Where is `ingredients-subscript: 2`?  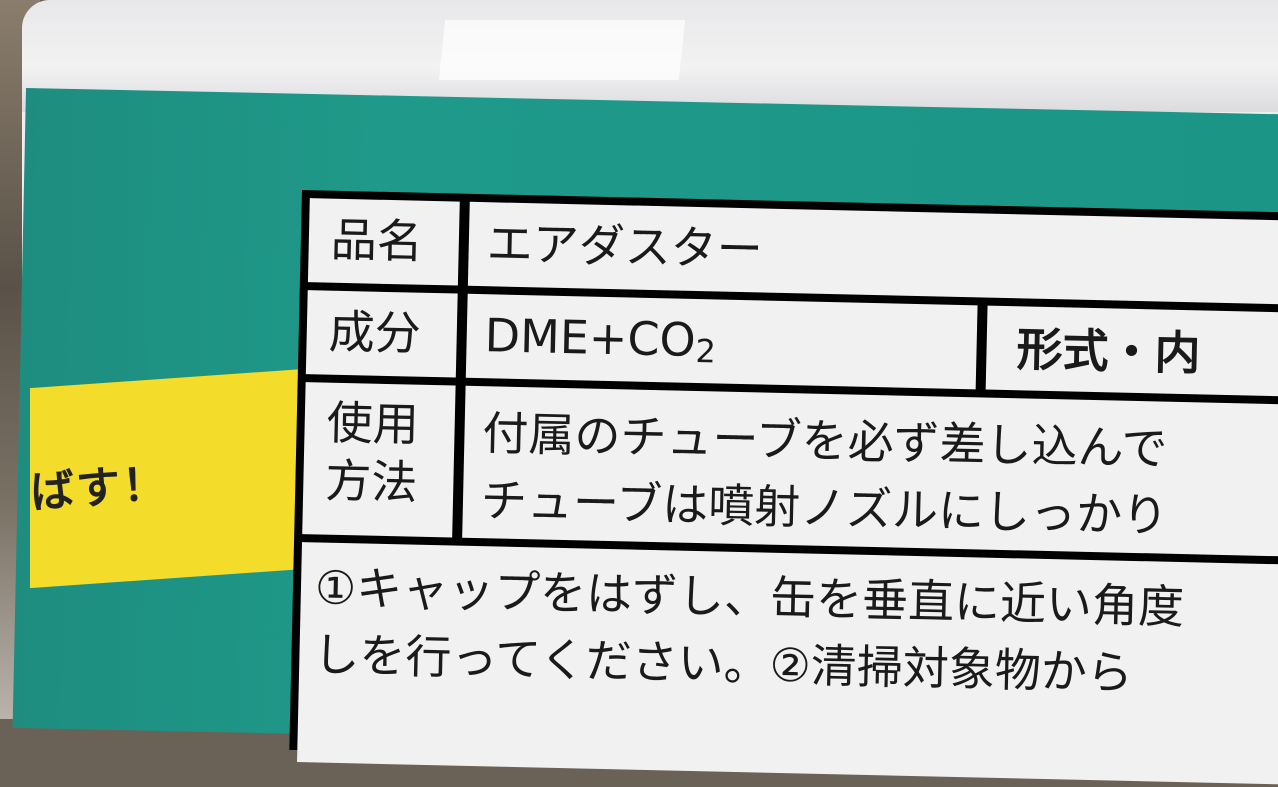
ingredients-subscript: 2 is located at coordinates (706, 351).